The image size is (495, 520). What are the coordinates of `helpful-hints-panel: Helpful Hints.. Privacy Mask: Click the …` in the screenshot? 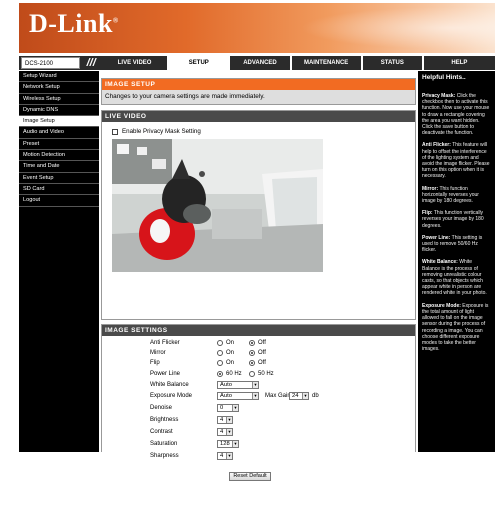 It's located at (456, 261).